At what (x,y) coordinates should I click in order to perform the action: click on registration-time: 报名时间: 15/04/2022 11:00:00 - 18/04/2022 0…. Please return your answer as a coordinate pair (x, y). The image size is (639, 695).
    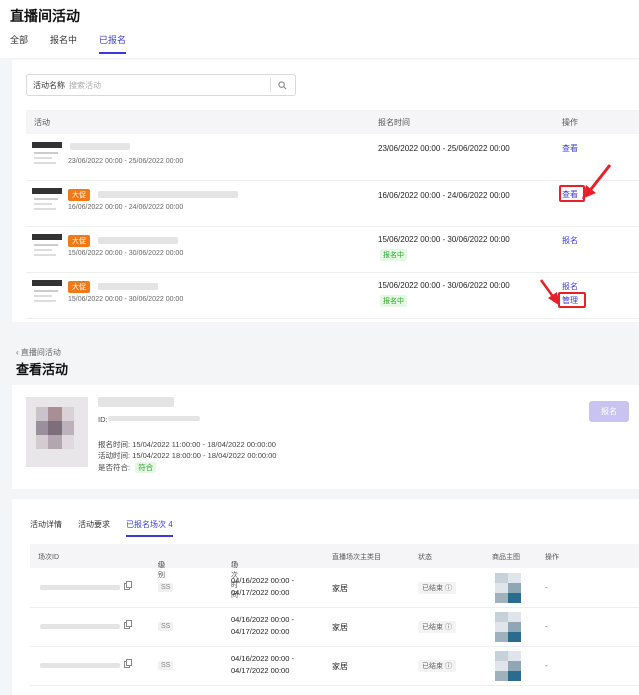
    Looking at the image, I should click on (187, 444).